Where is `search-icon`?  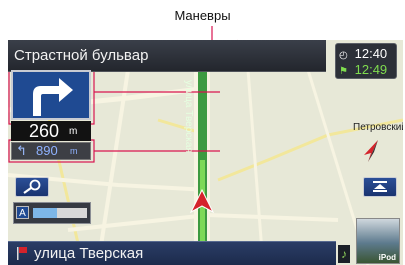 search-icon is located at coordinates (32, 186).